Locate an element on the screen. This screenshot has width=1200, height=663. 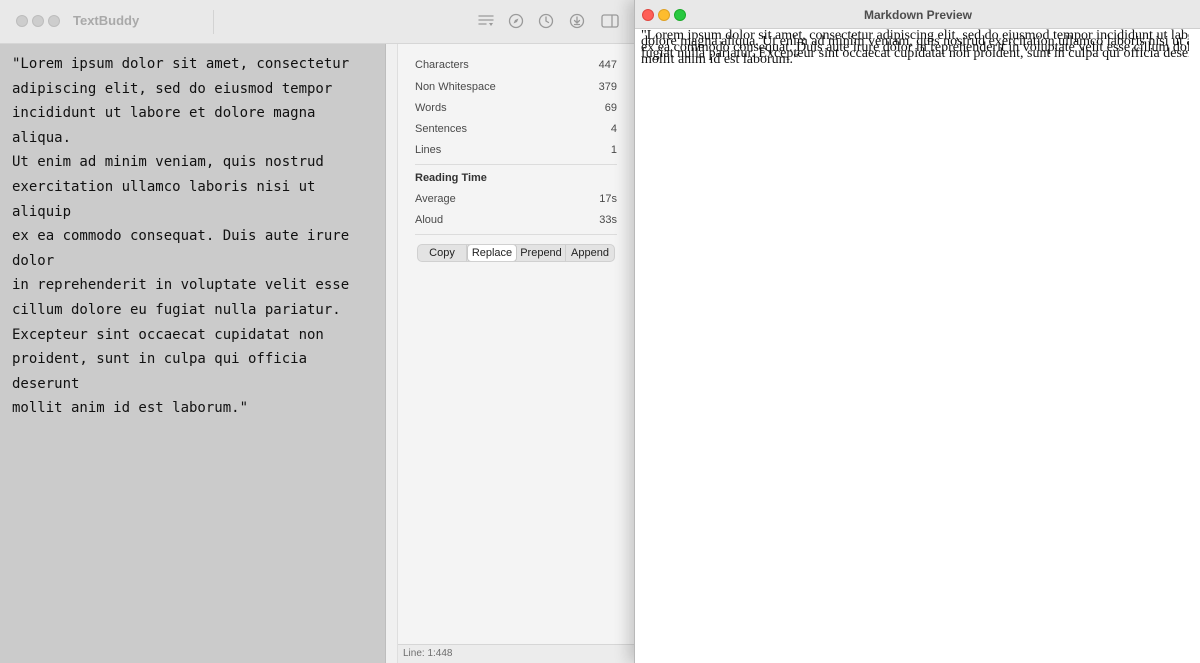
replace-button: Replace is located at coordinates (492, 253).